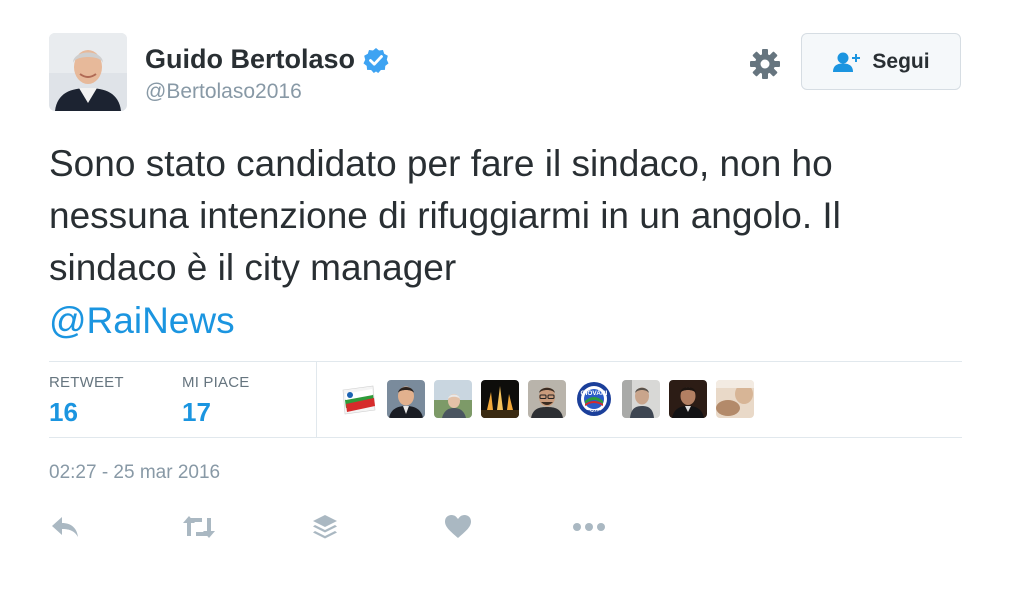  I want to click on likes-stat: MI PIACE 17, so click(215, 401).